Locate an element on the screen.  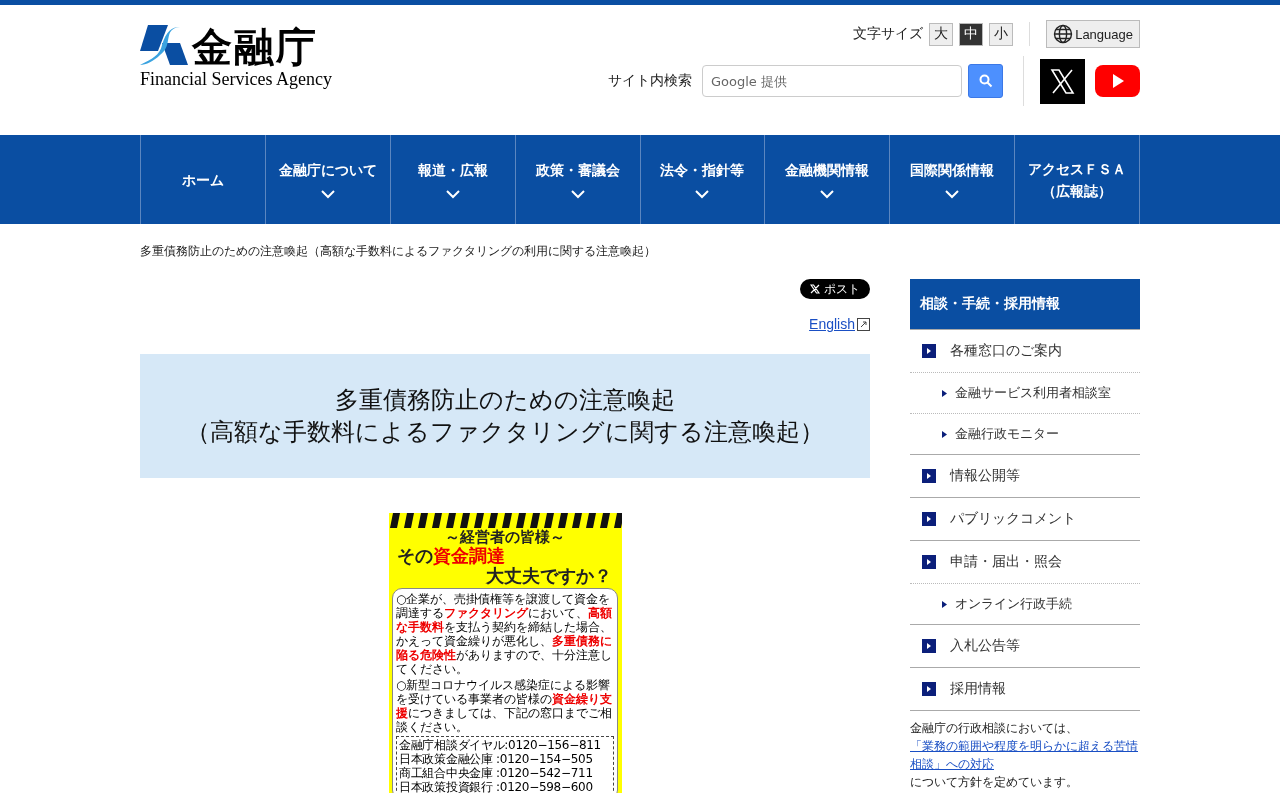
nav-item: 金融機関情報 is located at coordinates (828, 179).